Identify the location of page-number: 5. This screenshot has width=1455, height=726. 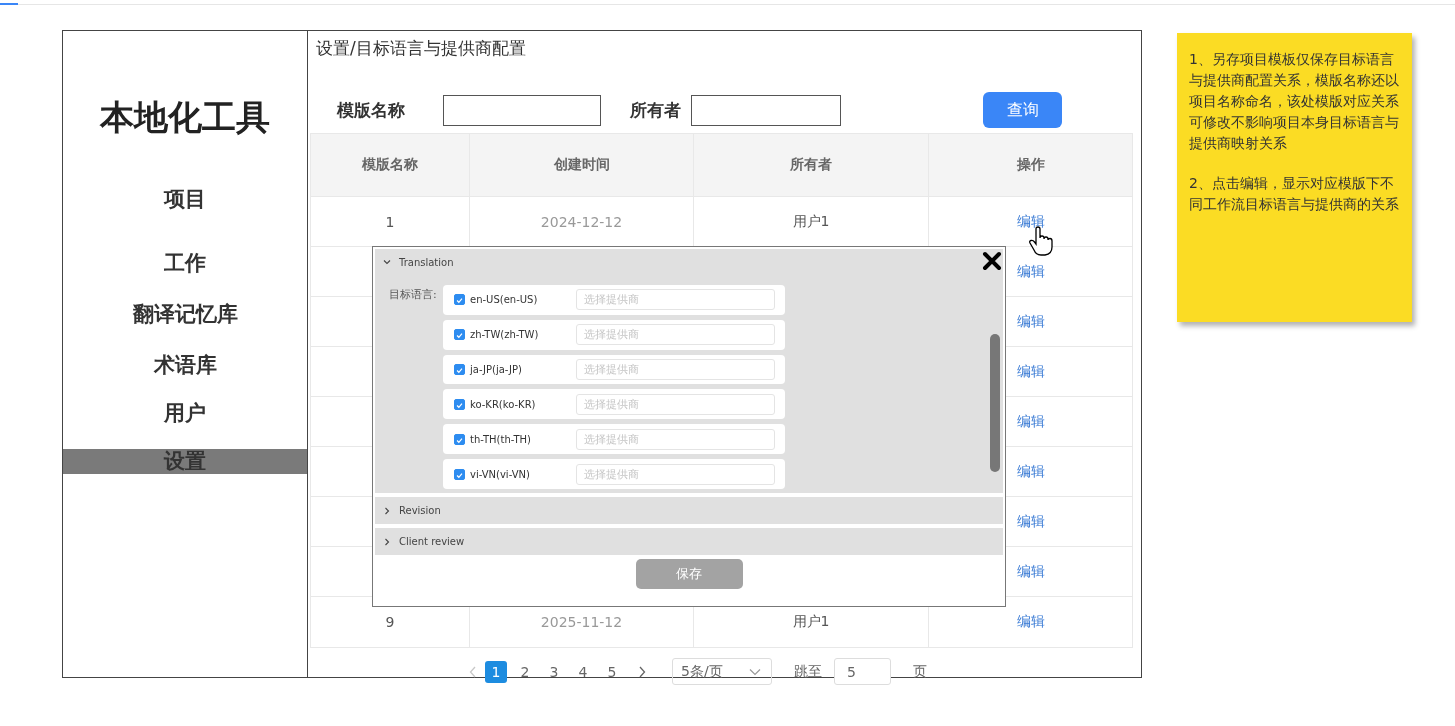
(612, 671).